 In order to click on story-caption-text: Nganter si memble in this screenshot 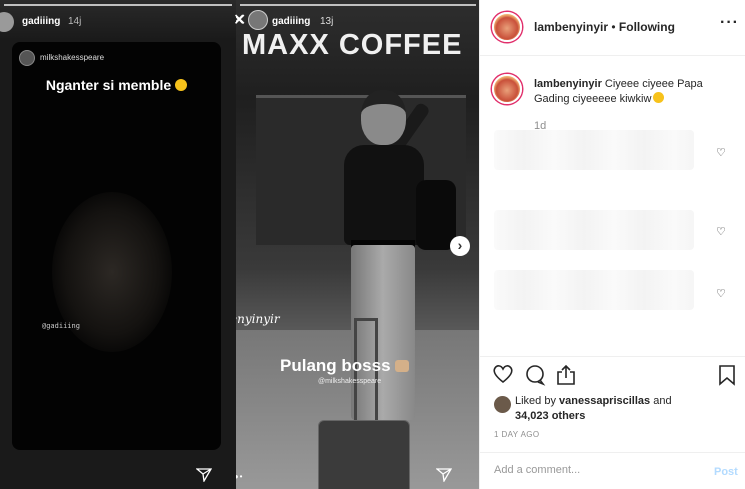, I will do `click(108, 85)`.